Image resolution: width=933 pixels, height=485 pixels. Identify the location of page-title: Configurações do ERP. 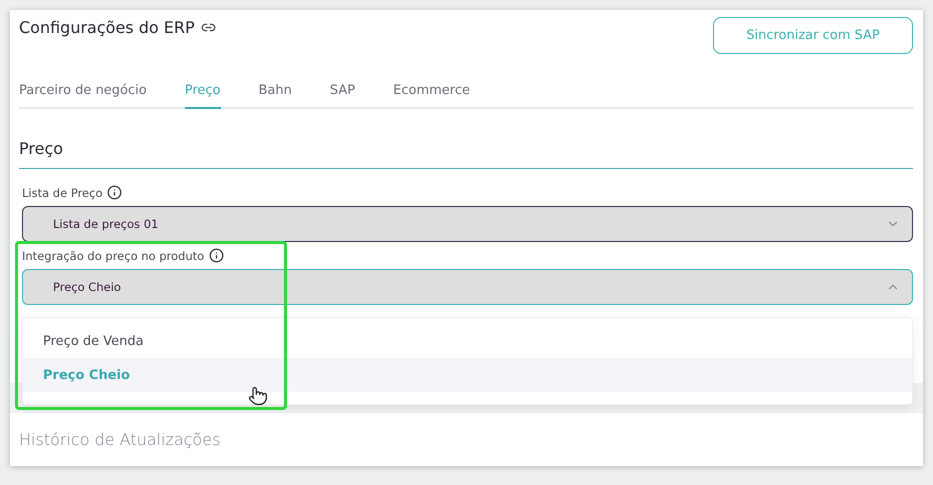
(107, 27).